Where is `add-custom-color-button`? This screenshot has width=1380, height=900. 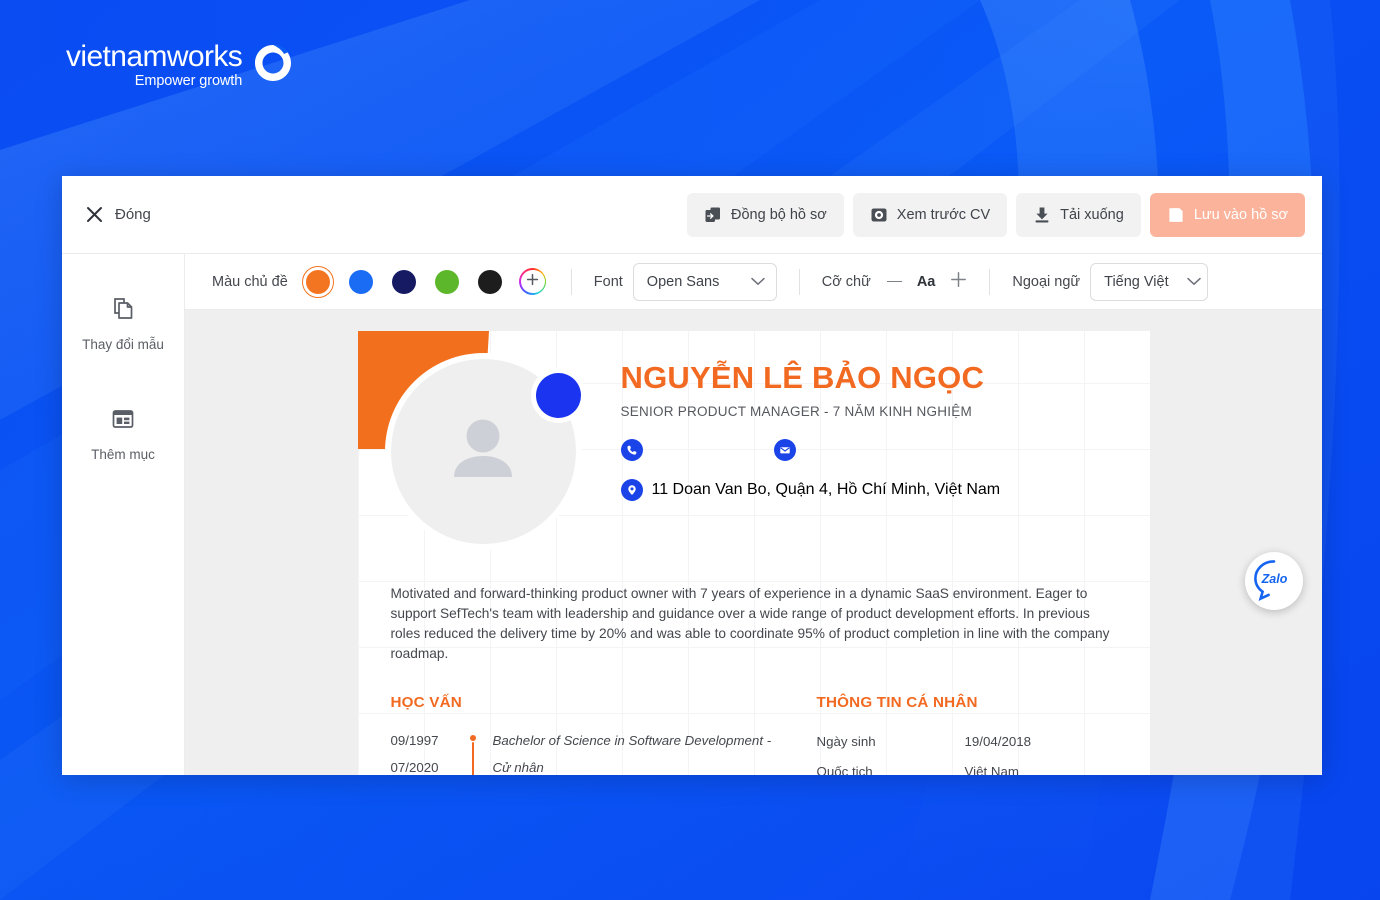 add-custom-color-button is located at coordinates (533, 282).